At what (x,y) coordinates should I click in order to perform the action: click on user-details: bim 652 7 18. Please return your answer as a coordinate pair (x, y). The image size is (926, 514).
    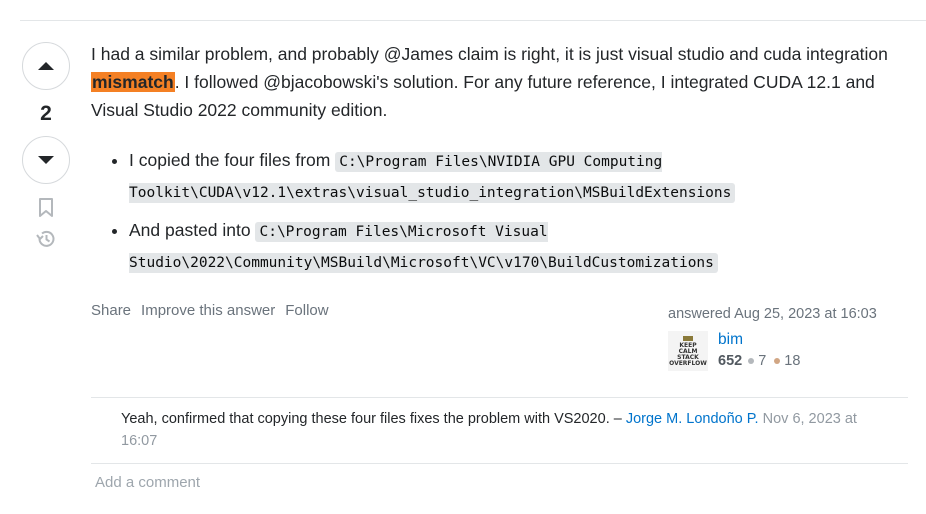
    Looking at the image, I should click on (763, 351).